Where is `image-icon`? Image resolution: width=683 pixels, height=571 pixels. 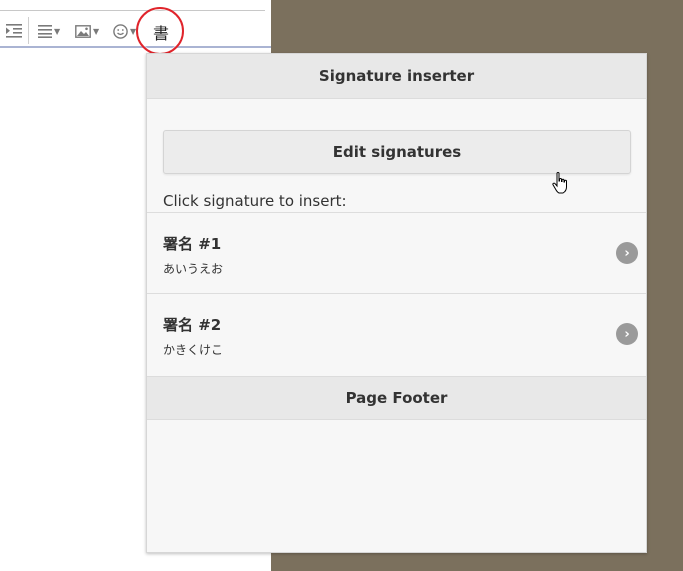 image-icon is located at coordinates (83, 31).